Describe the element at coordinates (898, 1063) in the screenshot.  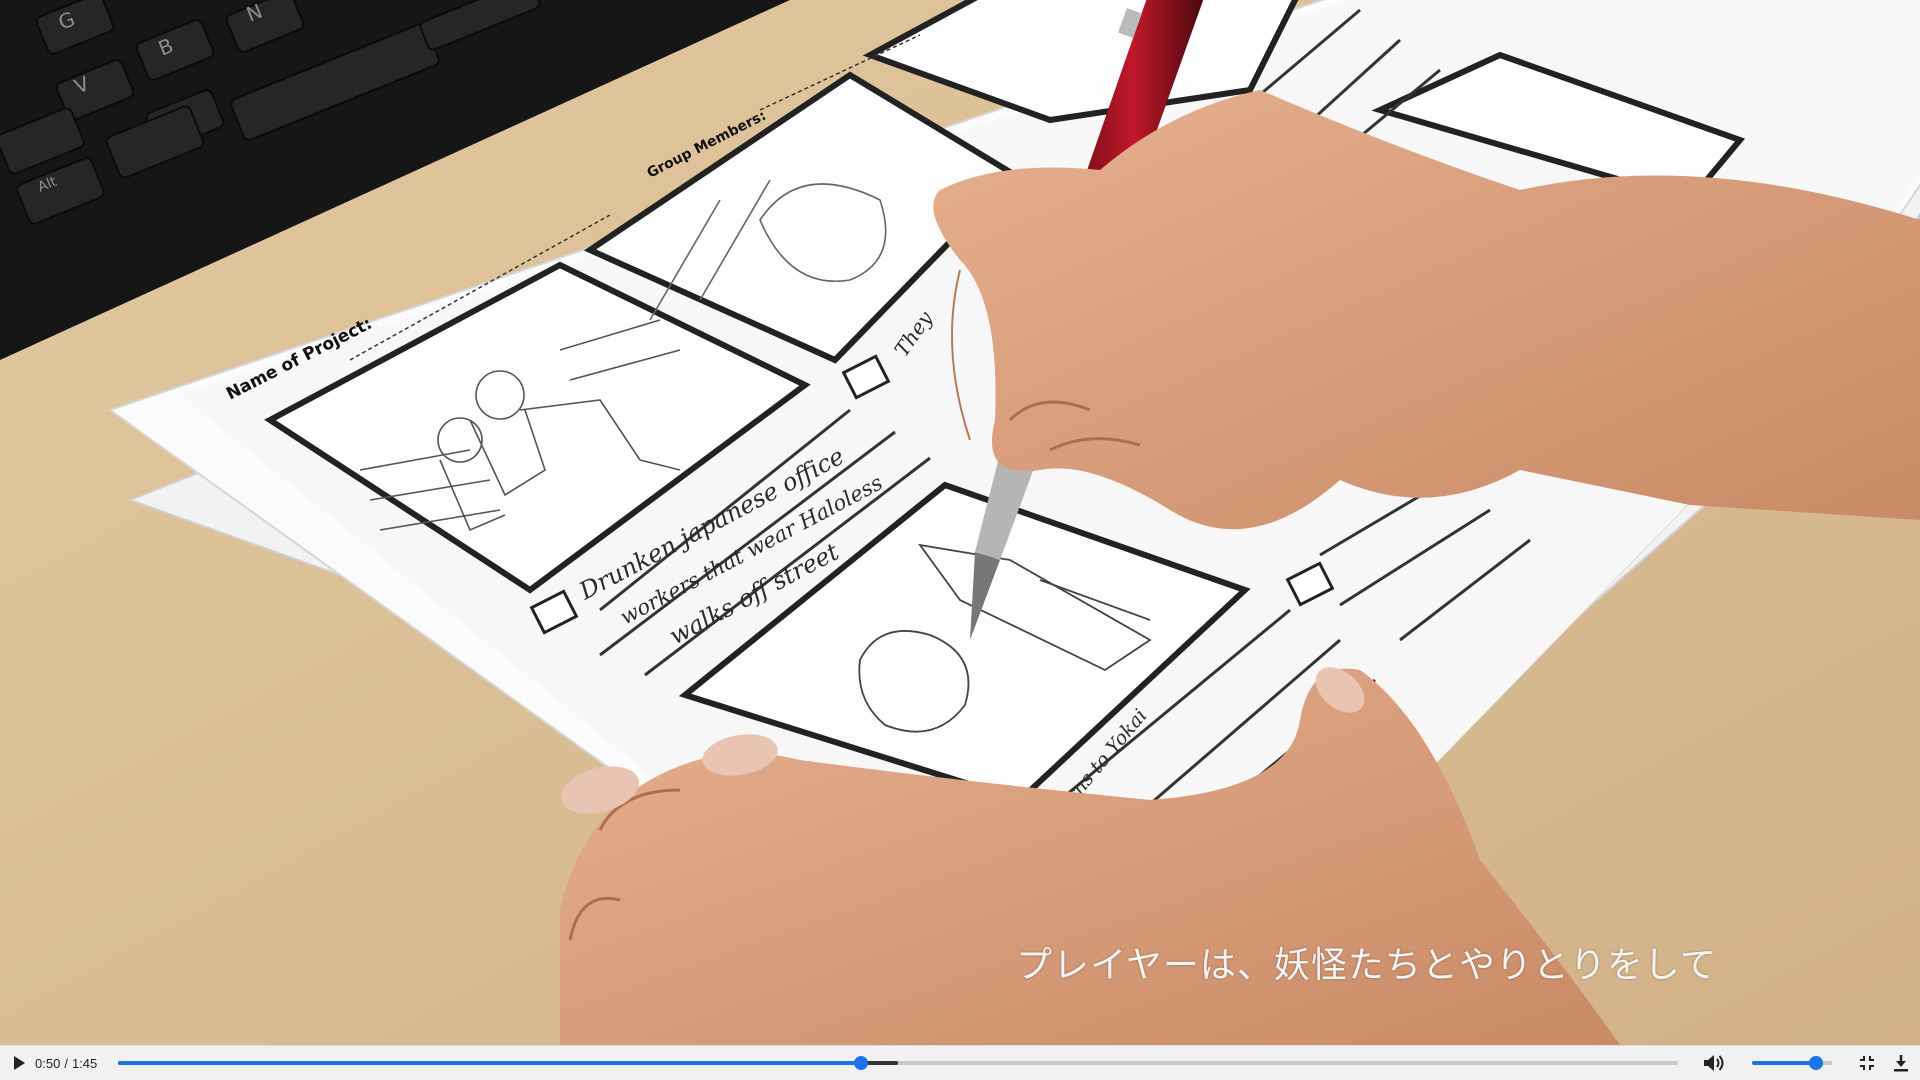
I see `seek-bar` at that location.